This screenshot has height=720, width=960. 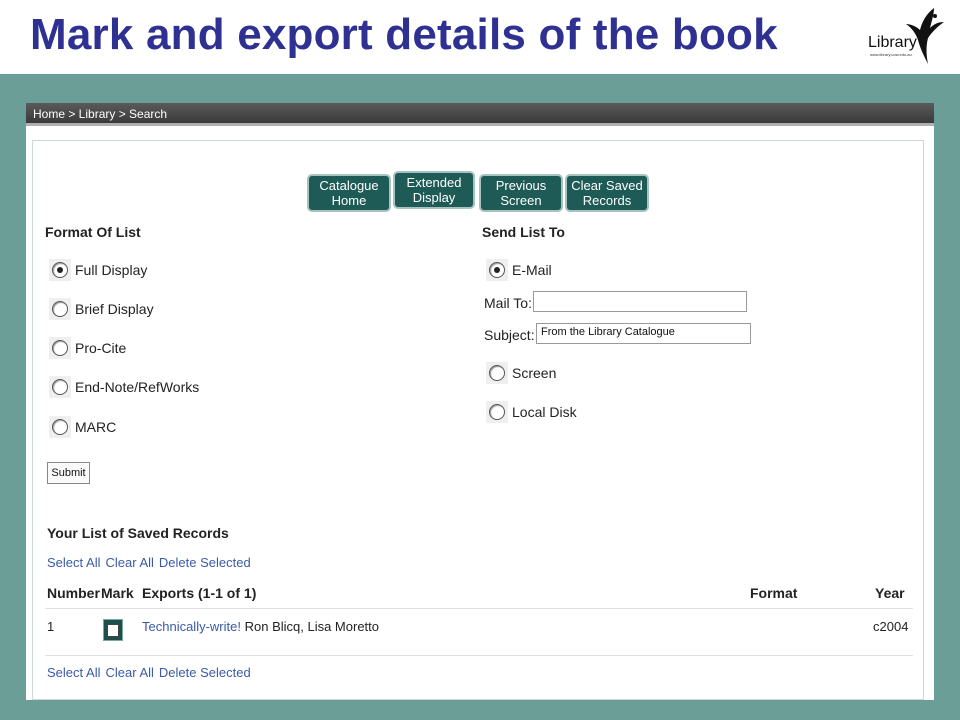 What do you see at coordinates (100, 114) in the screenshot?
I see `breadcrumb: Home > Library > Search` at bounding box center [100, 114].